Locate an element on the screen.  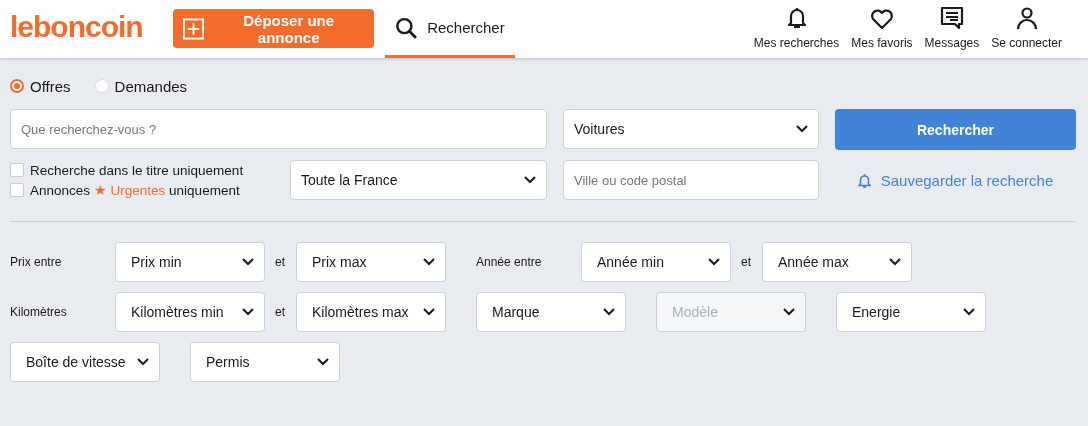
location-field: Ville ou code postal is located at coordinates (691, 180).